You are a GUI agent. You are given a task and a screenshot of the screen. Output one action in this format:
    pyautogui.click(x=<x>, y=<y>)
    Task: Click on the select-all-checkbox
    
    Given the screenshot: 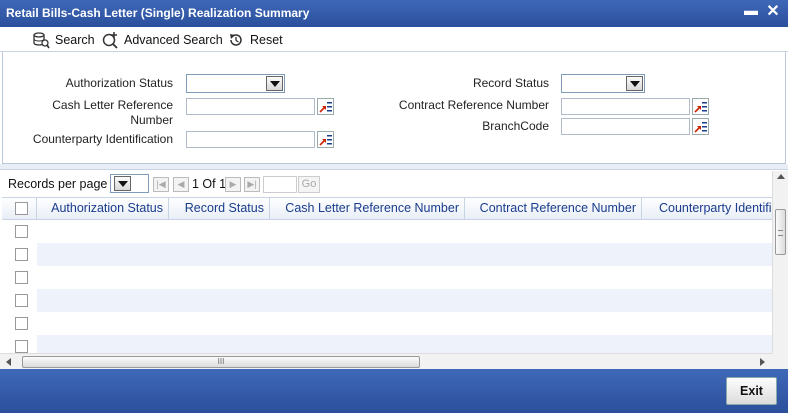 What is the action you would take?
    pyautogui.click(x=21, y=208)
    